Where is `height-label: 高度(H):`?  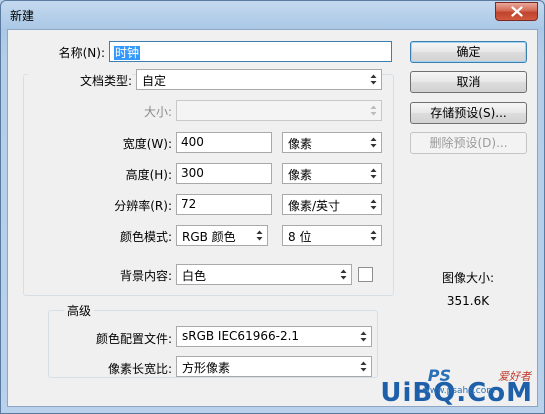
height-label: 高度(H): is located at coordinates (148, 175).